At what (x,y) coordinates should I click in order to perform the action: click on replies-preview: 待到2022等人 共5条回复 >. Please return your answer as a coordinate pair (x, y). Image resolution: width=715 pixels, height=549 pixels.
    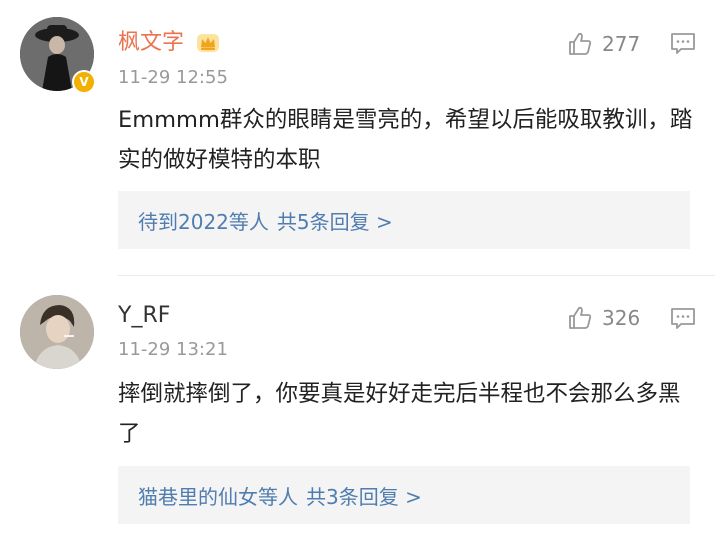
    Looking at the image, I should click on (404, 220).